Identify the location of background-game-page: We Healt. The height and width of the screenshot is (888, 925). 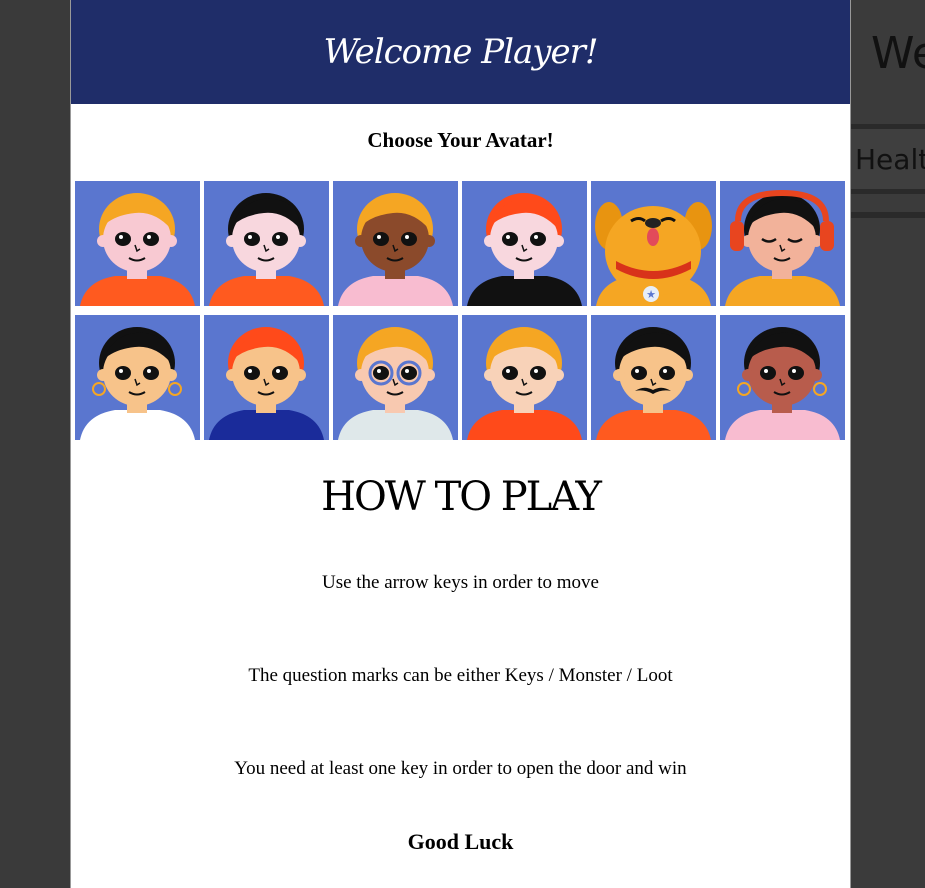
(888, 444).